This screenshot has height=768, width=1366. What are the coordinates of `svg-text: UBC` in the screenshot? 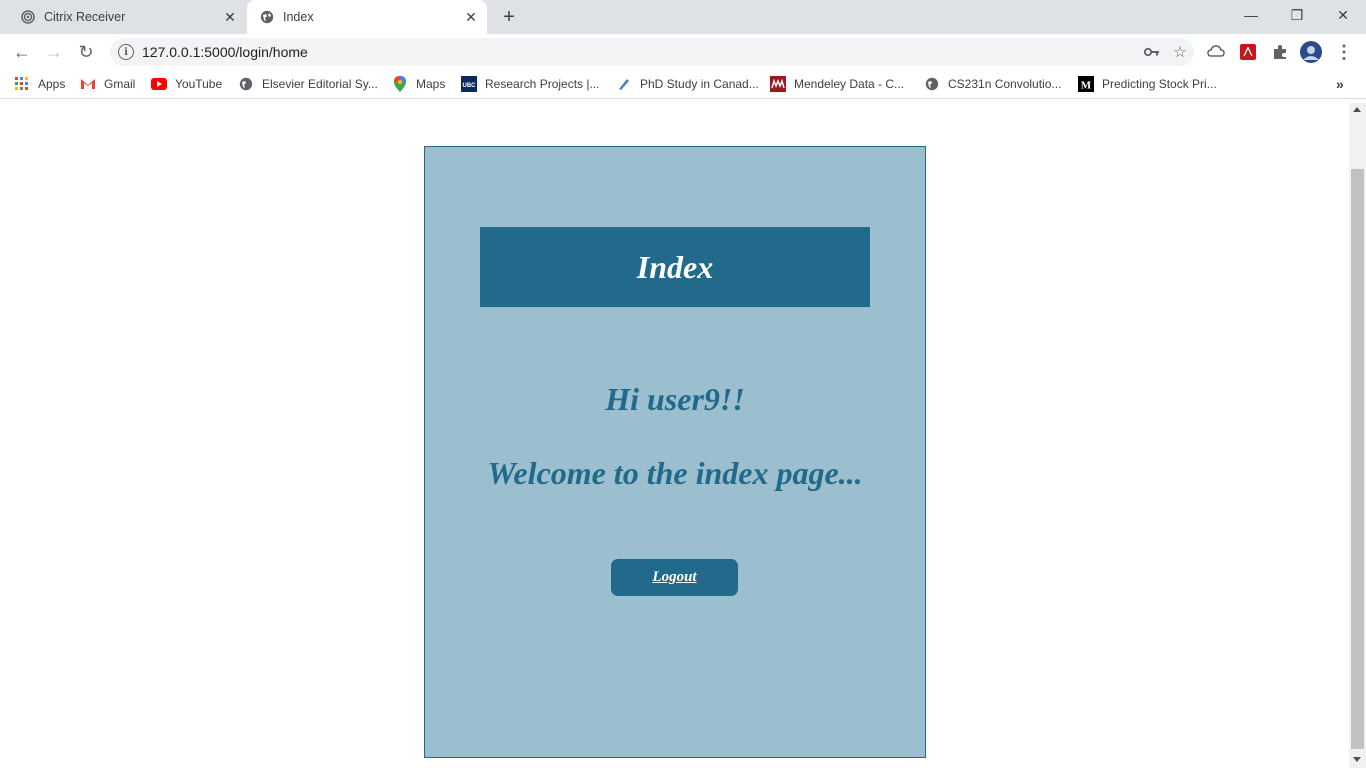 It's located at (470, 86).